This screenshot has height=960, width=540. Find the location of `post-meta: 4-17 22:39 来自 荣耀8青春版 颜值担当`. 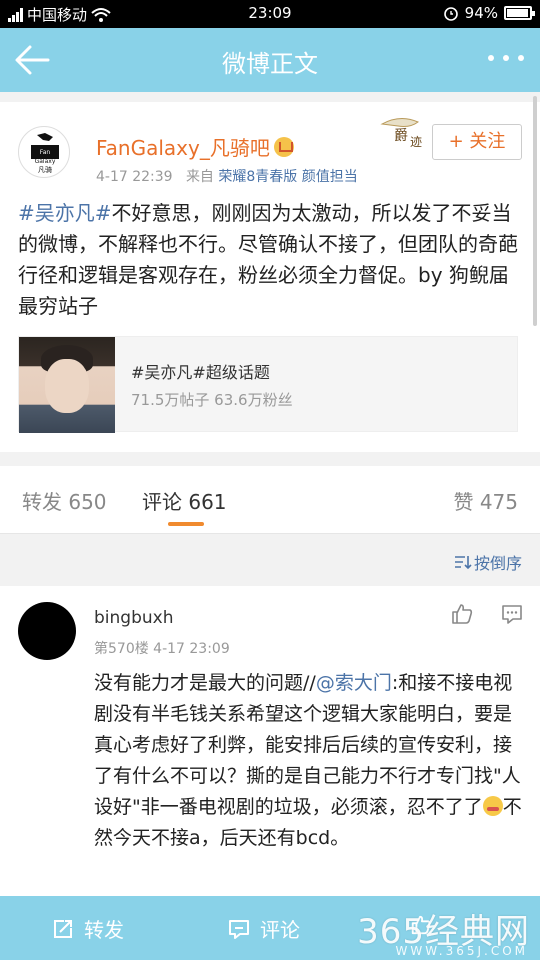

post-meta: 4-17 22:39 来自 荣耀8青春版 颜值担当 is located at coordinates (227, 176).